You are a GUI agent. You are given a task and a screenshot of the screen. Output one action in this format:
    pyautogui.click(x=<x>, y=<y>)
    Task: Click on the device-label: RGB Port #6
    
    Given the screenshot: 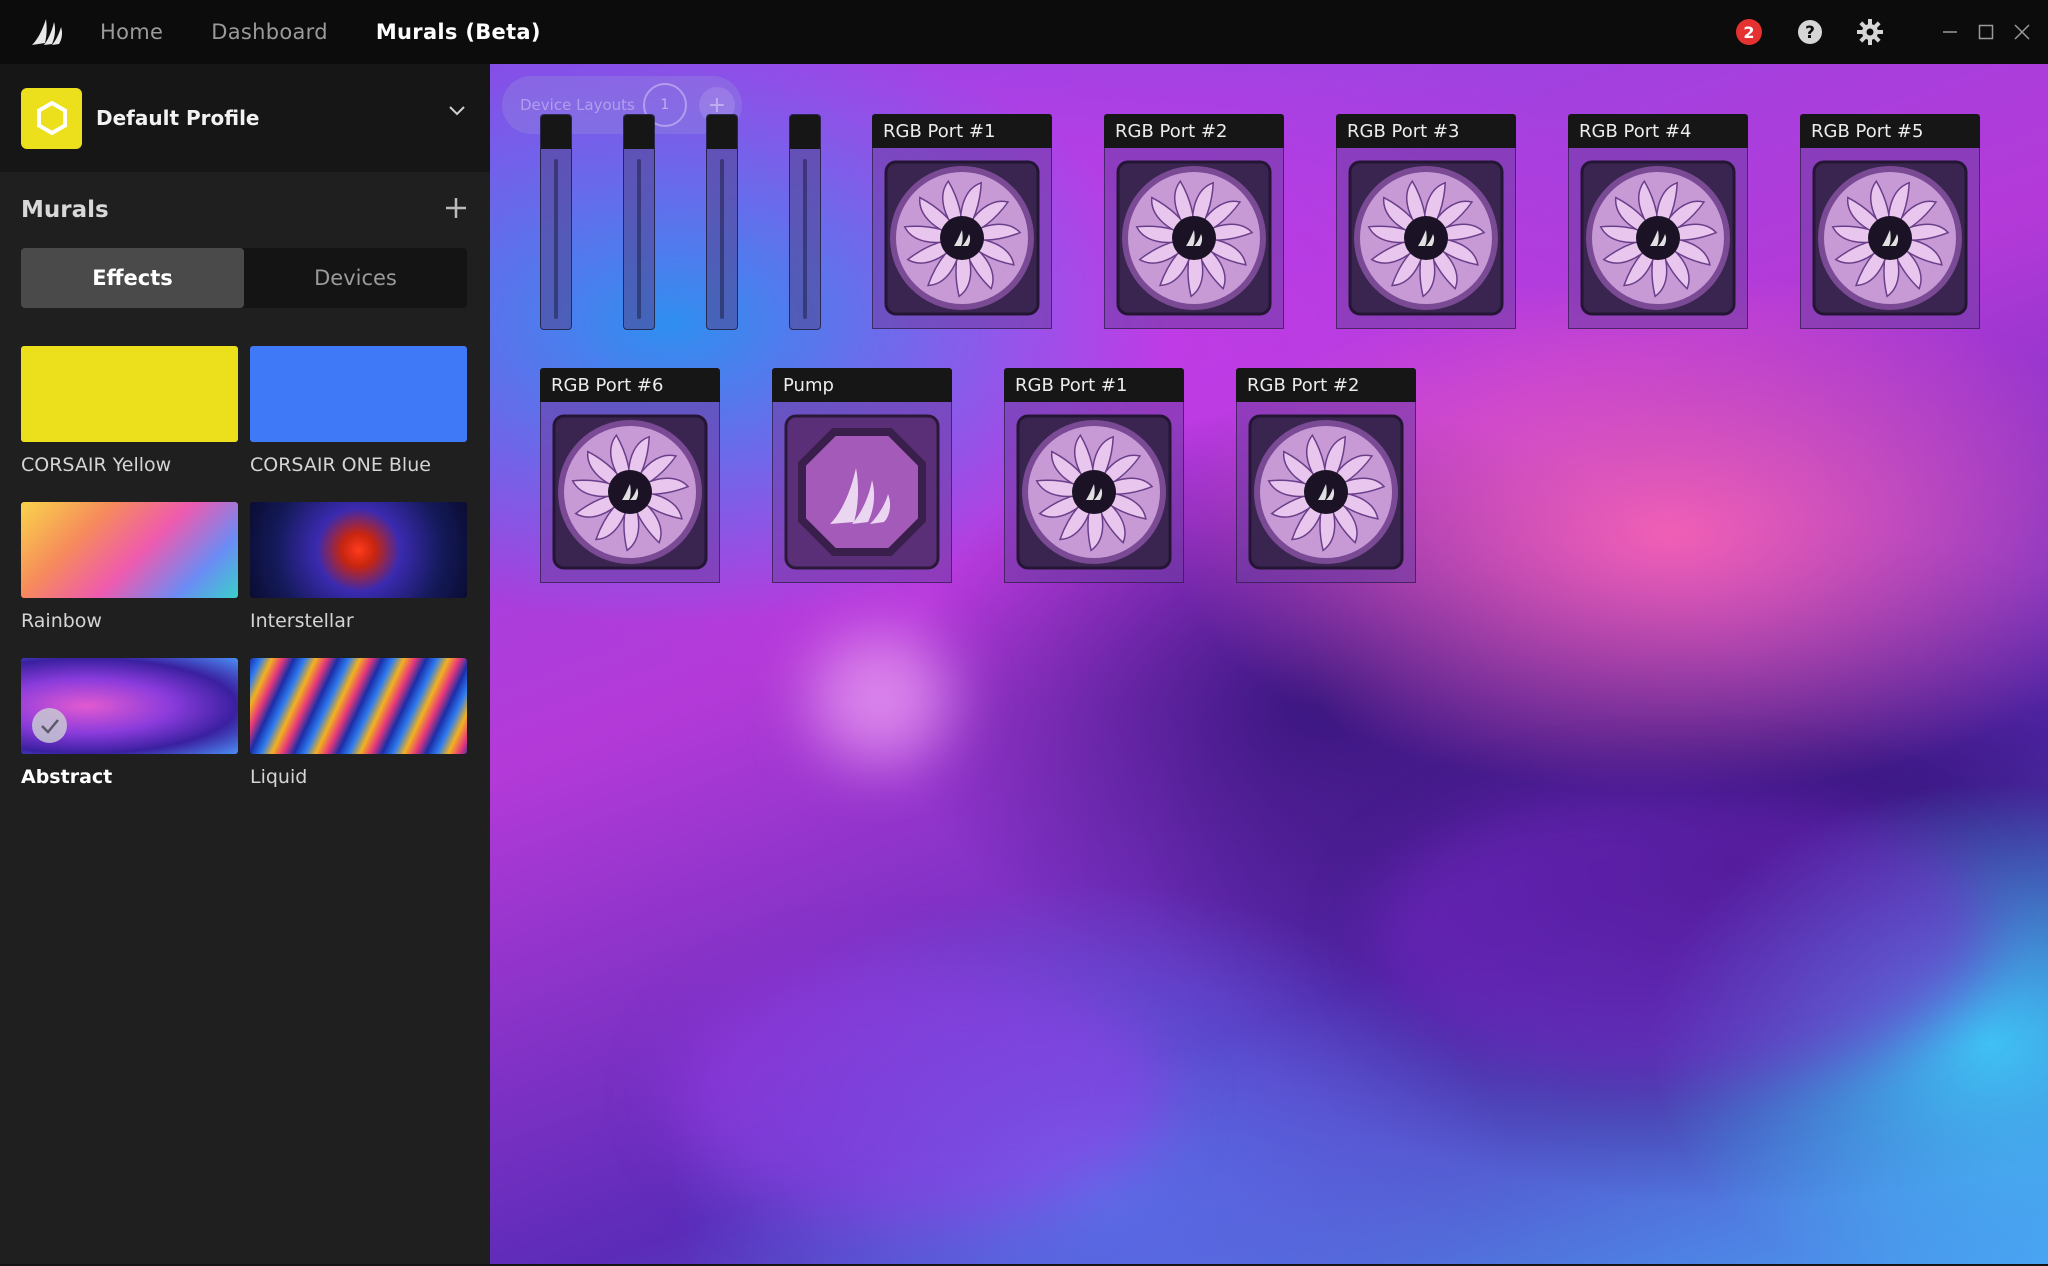 What is the action you would take?
    pyautogui.click(x=630, y=385)
    